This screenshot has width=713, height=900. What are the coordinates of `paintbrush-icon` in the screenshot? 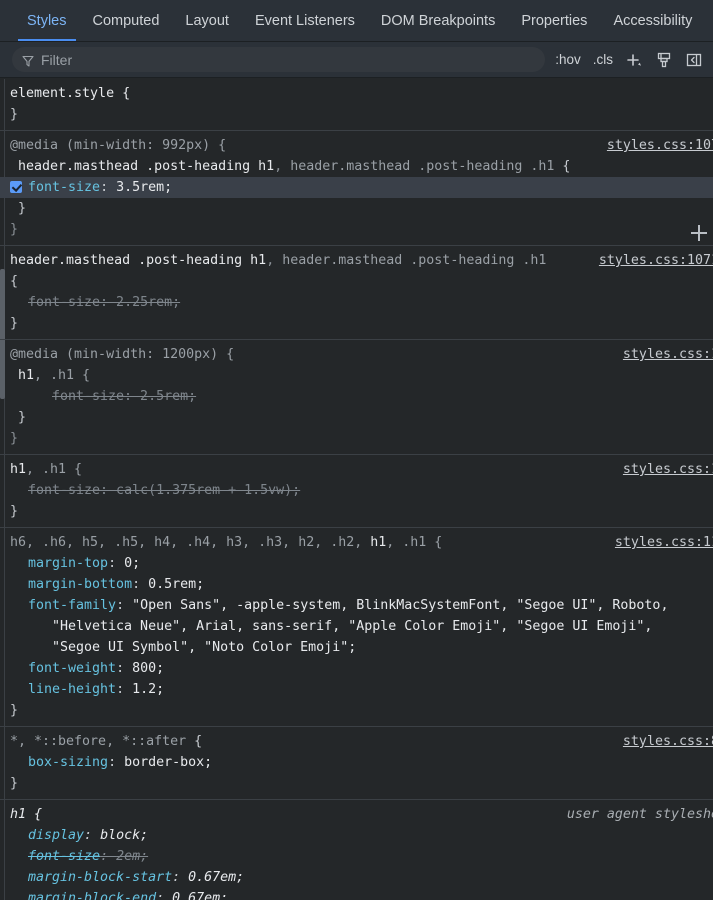 It's located at (664, 60).